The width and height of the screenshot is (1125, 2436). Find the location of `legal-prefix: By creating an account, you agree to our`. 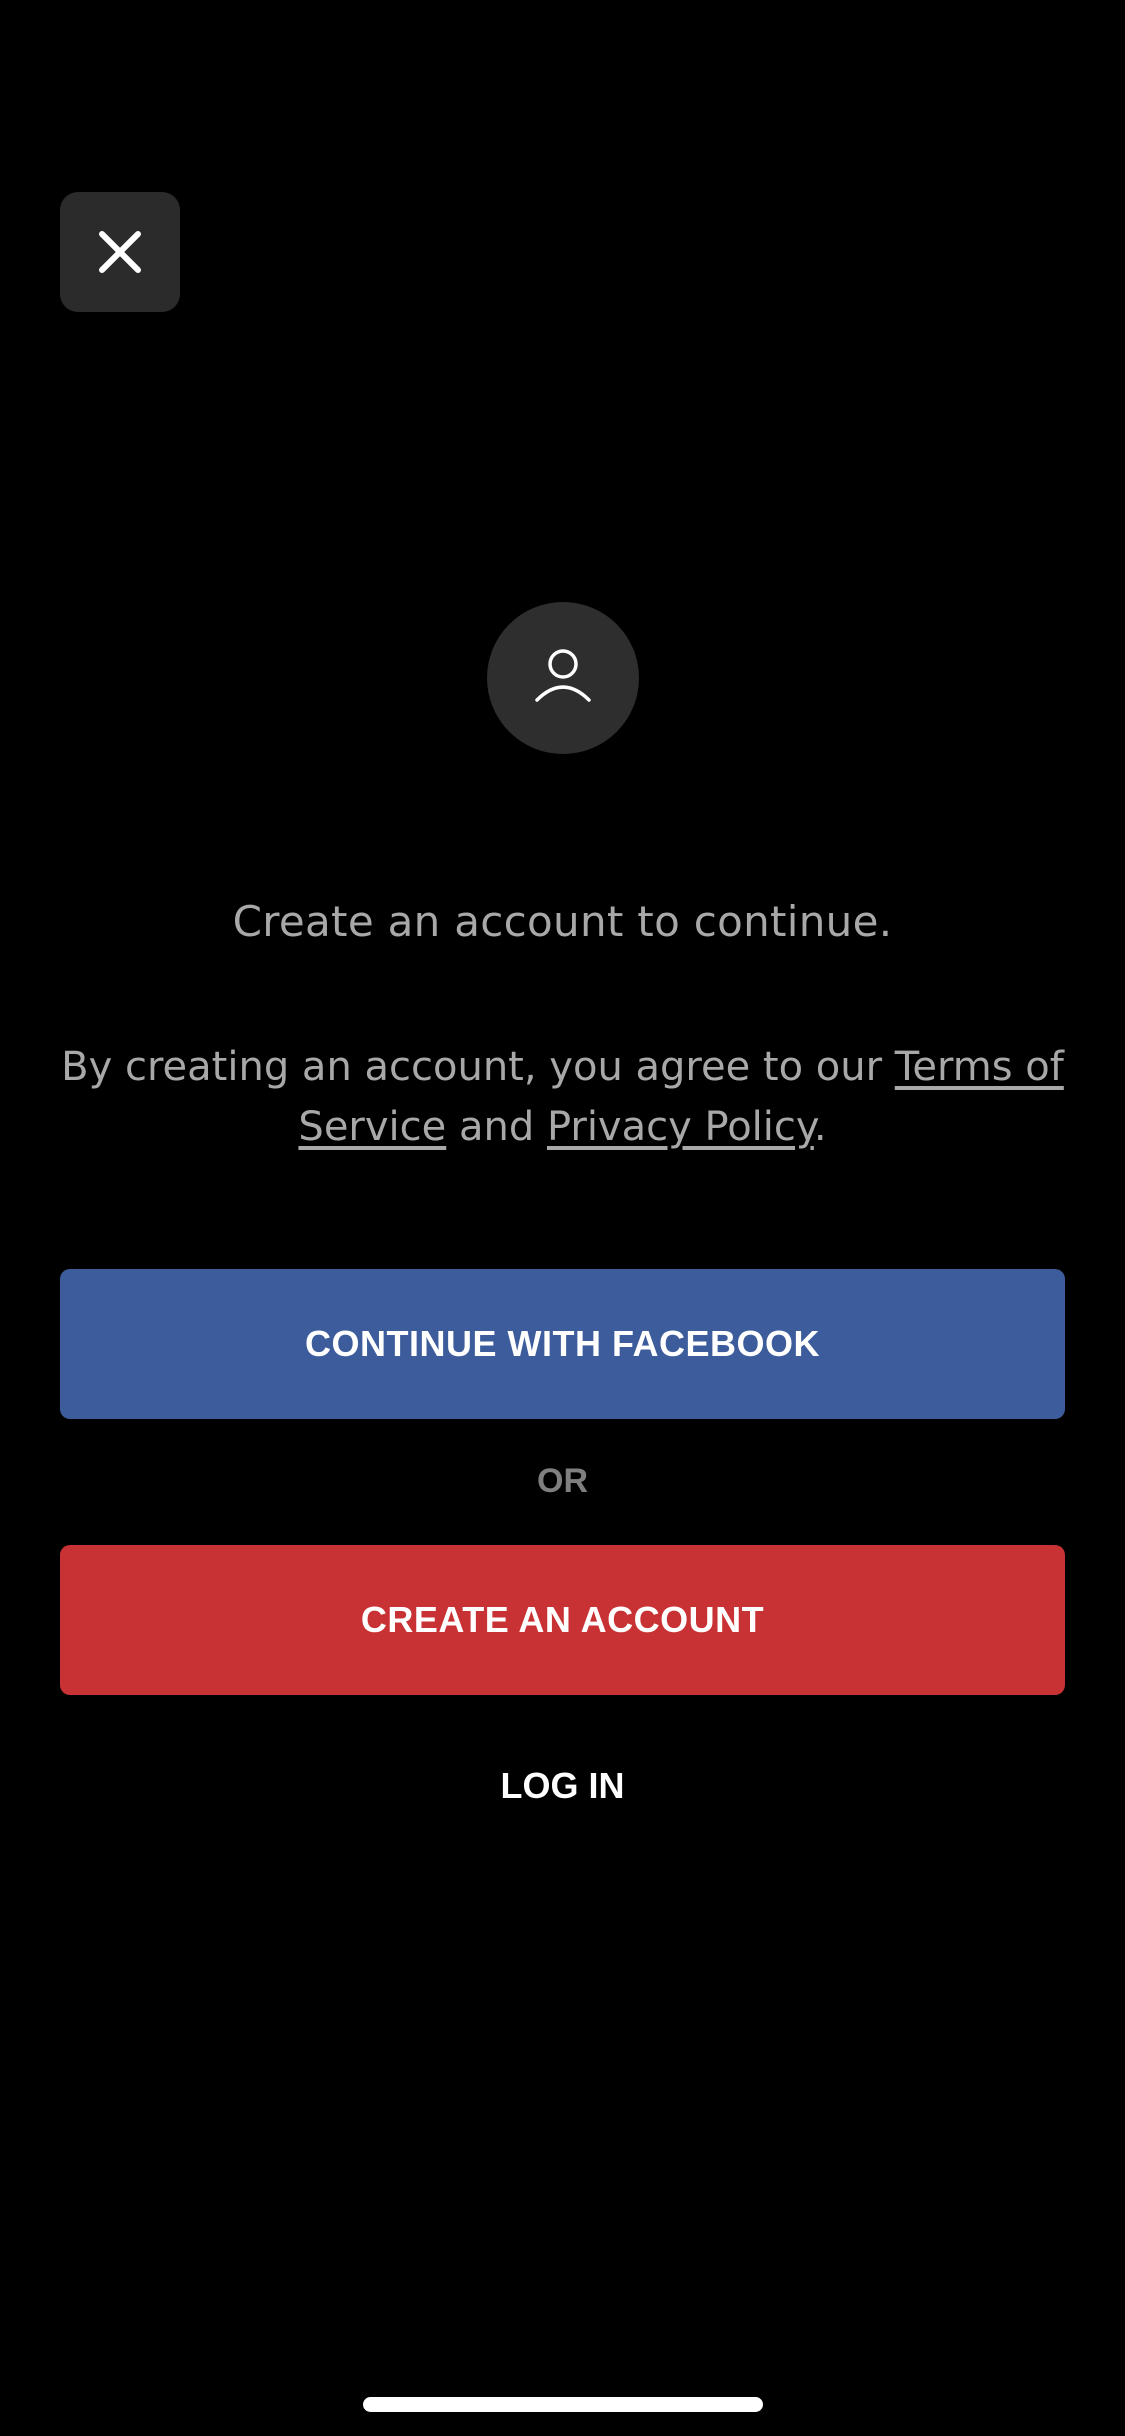

legal-prefix: By creating an account, you agree to our is located at coordinates (478, 1067).